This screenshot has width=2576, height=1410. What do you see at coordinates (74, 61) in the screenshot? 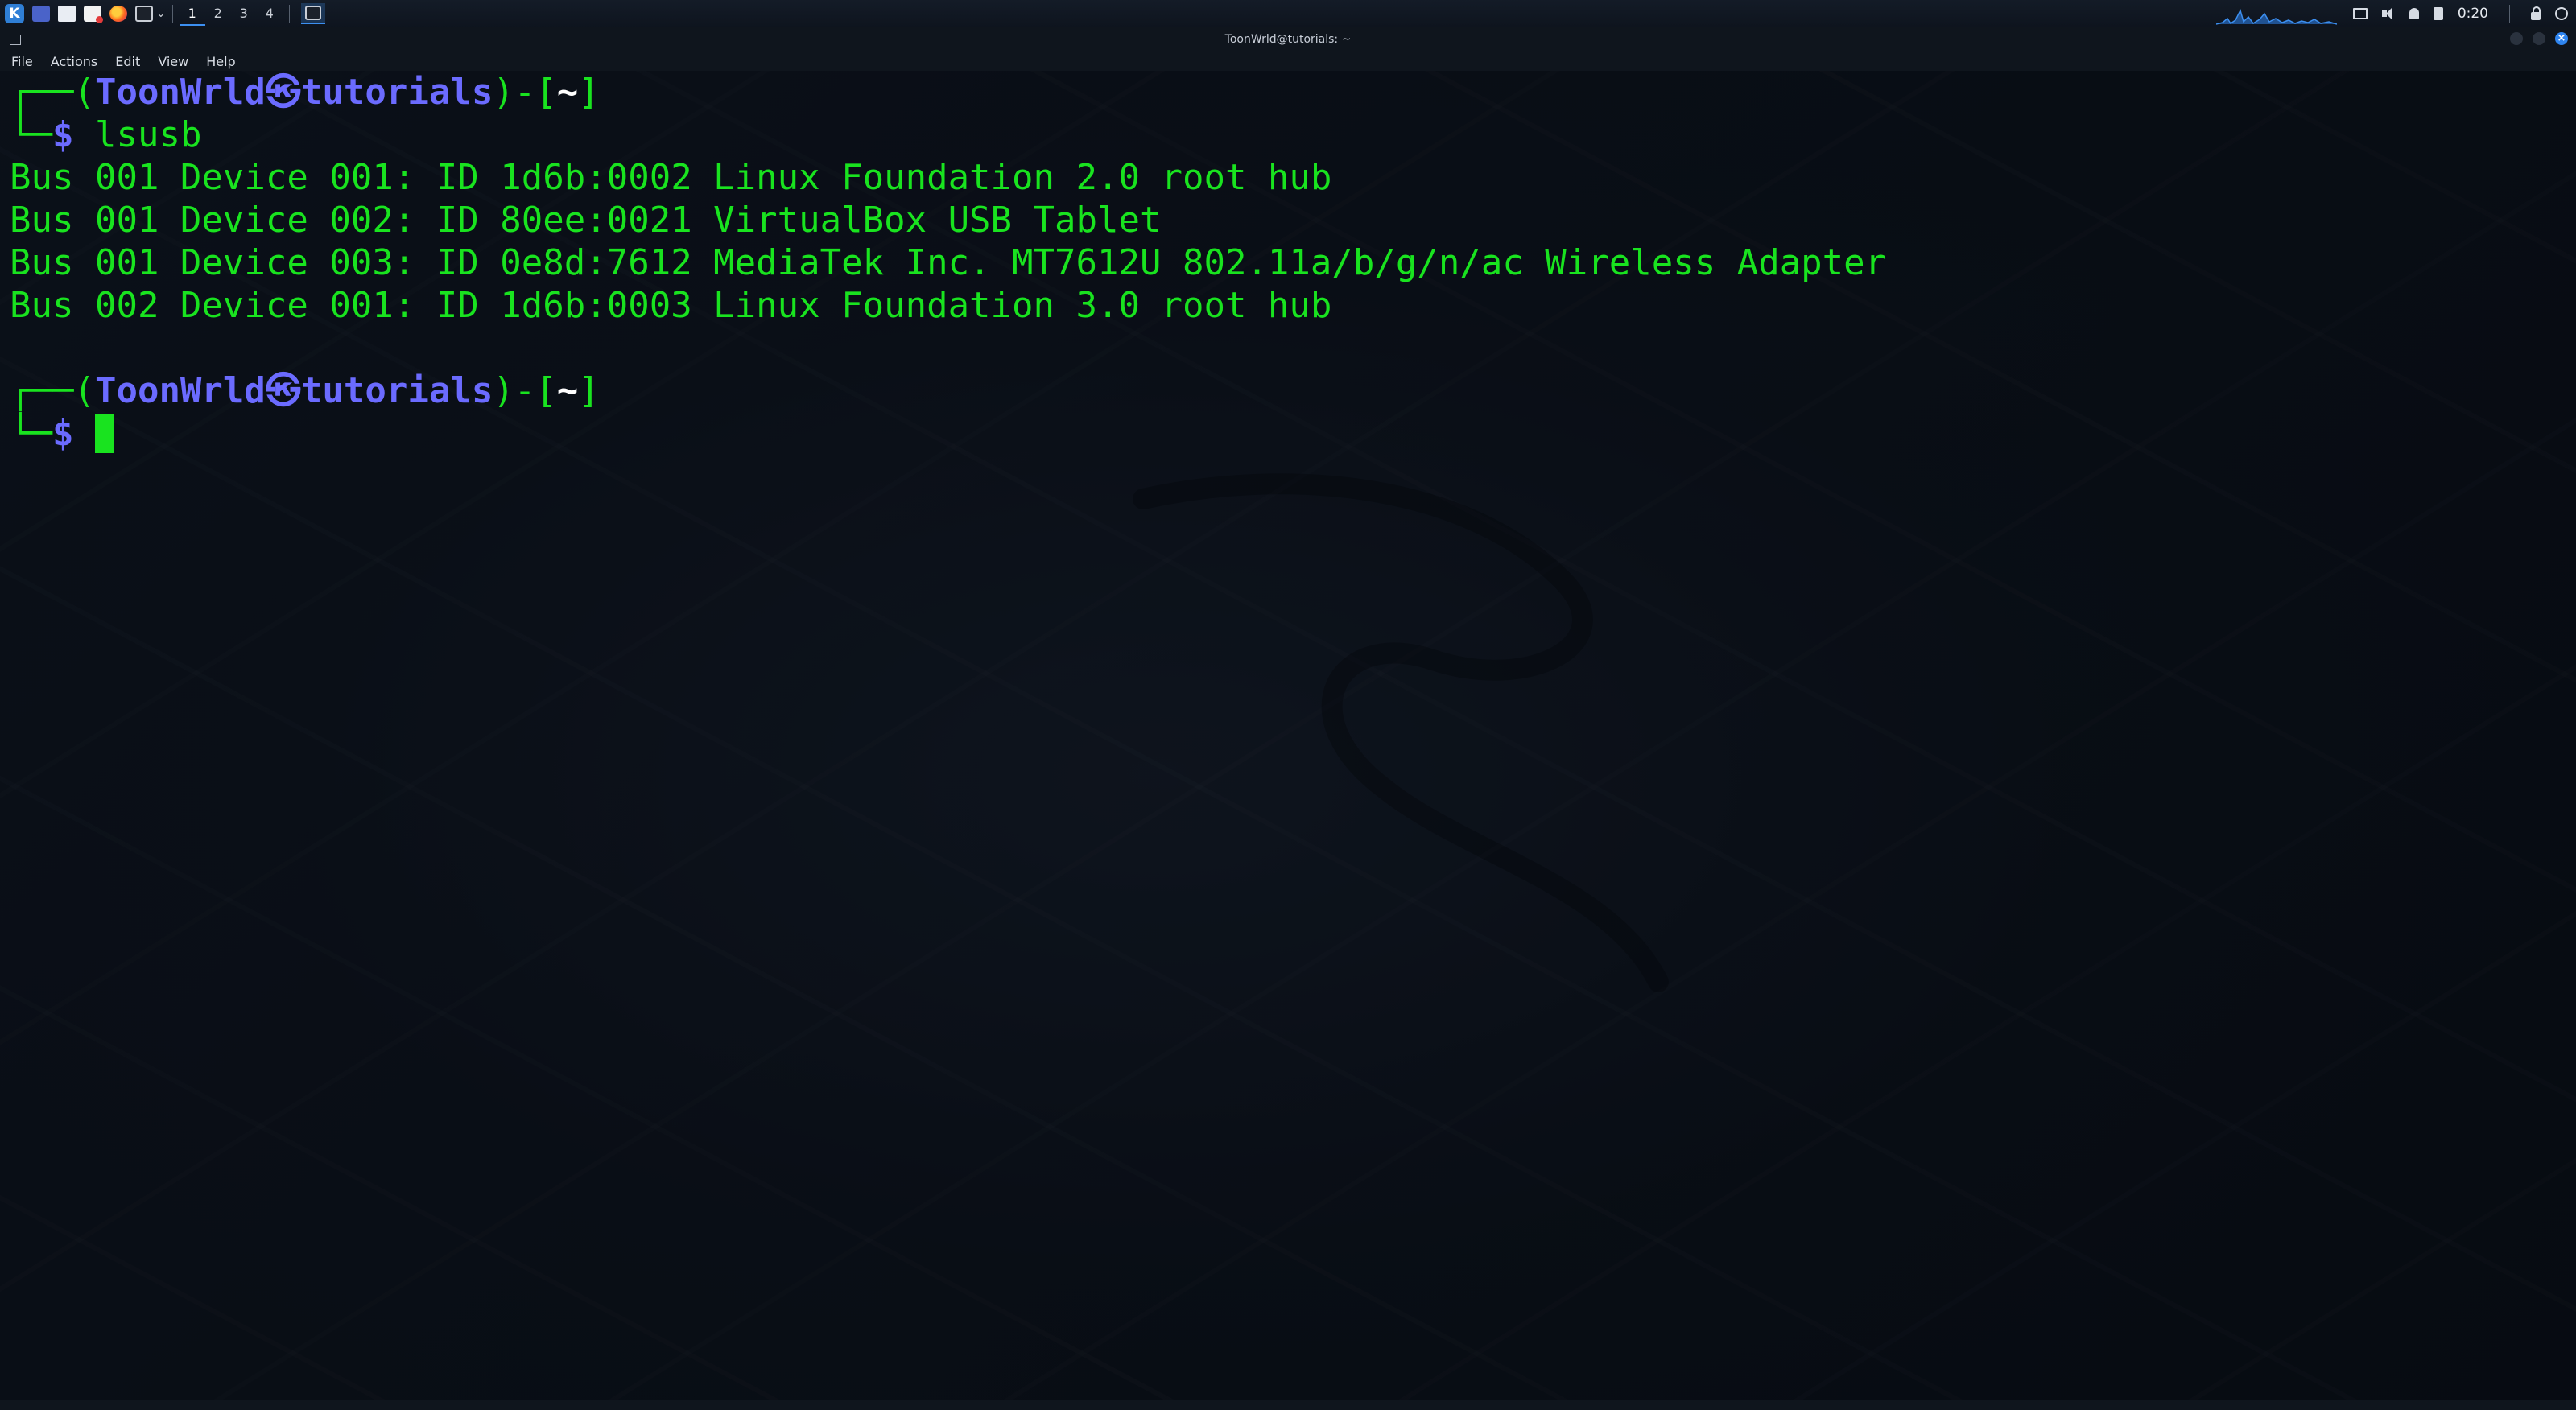
I see `menu-actions: Actions` at bounding box center [74, 61].